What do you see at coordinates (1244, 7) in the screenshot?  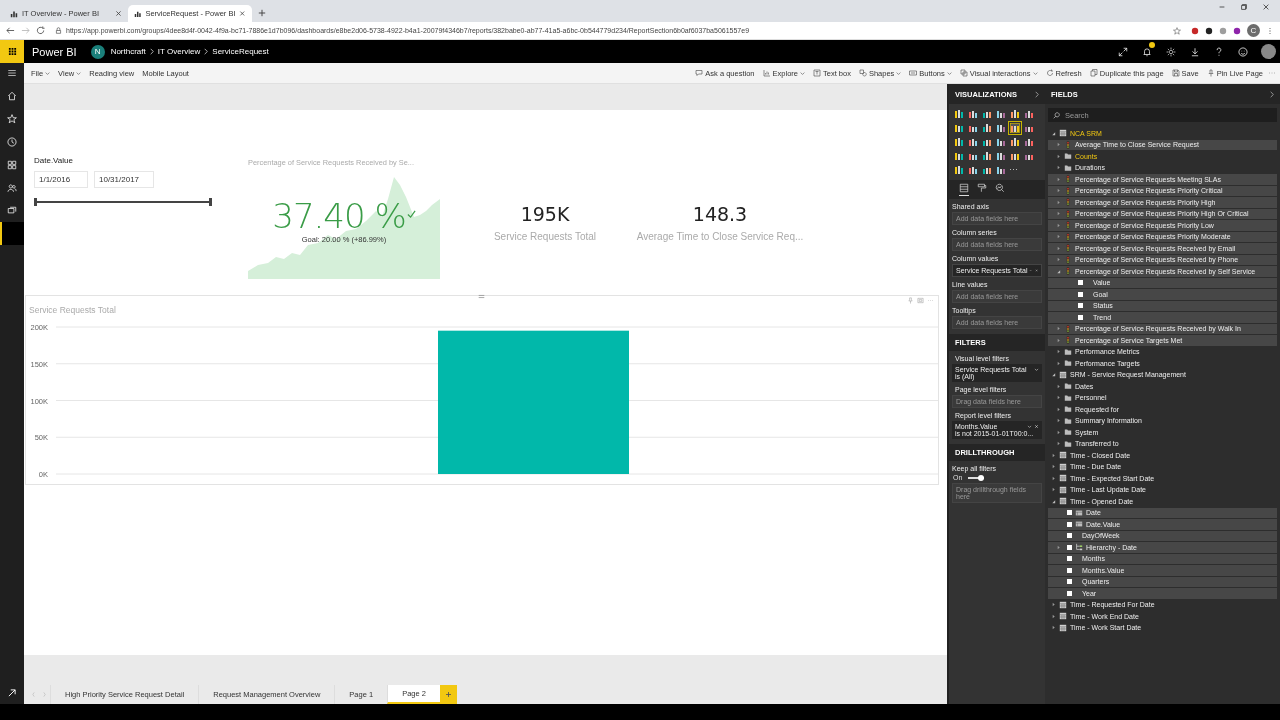 I see `restore-icon` at bounding box center [1244, 7].